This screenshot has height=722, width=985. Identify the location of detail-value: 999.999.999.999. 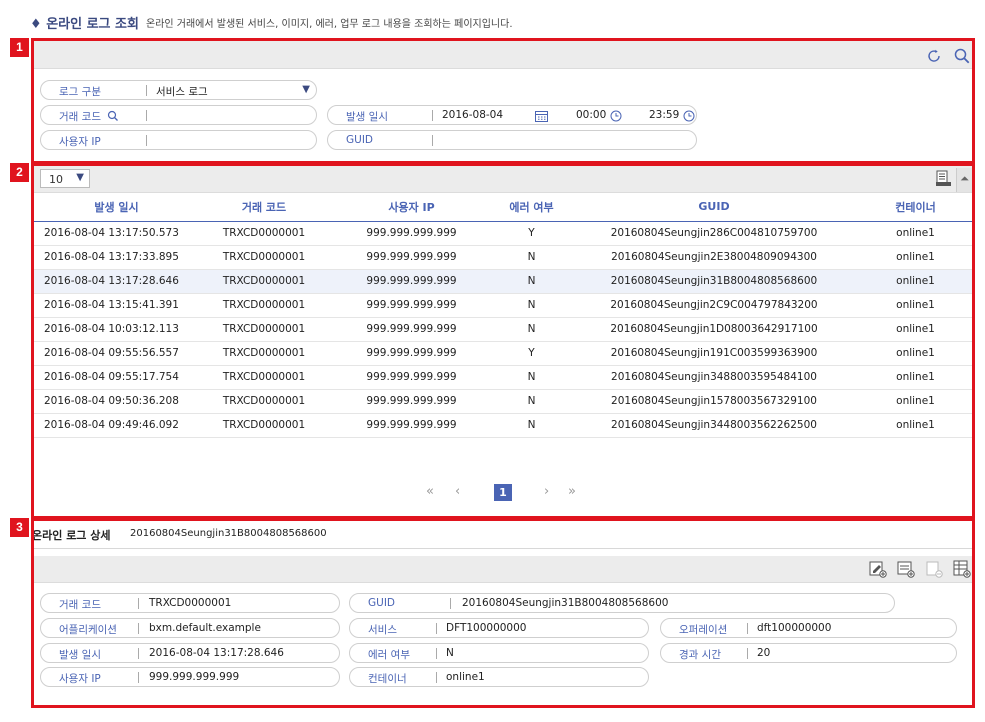
(194, 677).